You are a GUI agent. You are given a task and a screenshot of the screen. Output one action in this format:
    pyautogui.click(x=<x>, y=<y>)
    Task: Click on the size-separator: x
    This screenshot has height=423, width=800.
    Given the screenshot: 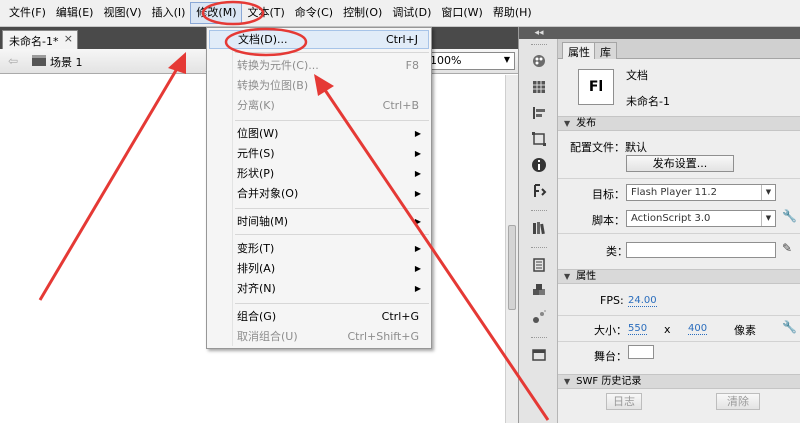 What is the action you would take?
    pyautogui.click(x=667, y=329)
    